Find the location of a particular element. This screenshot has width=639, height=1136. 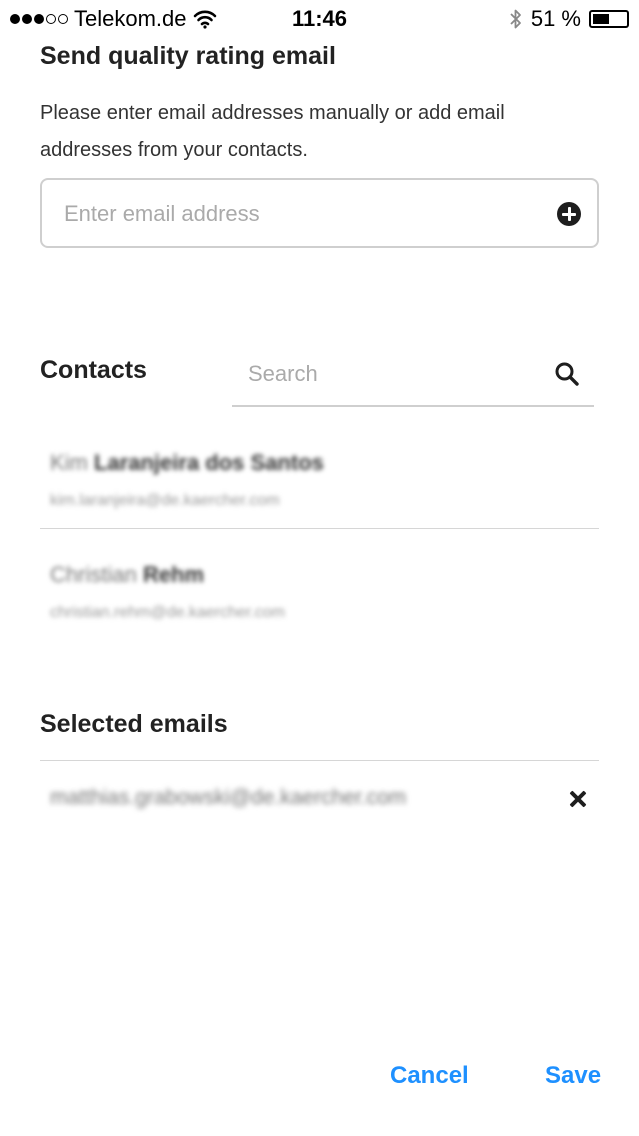

status-right: 51 % is located at coordinates (569, 19).